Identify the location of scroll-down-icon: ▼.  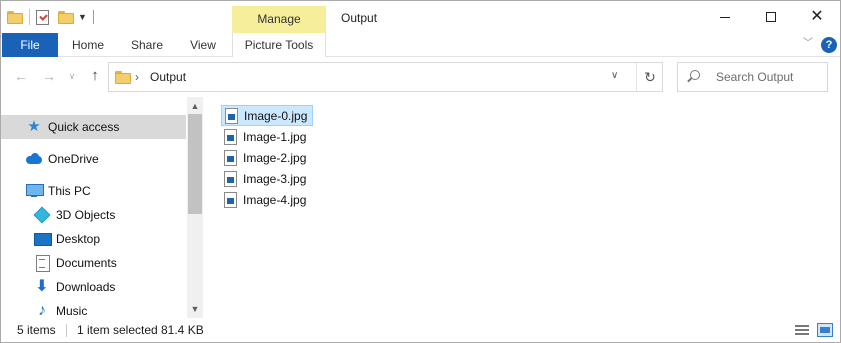
(195, 309).